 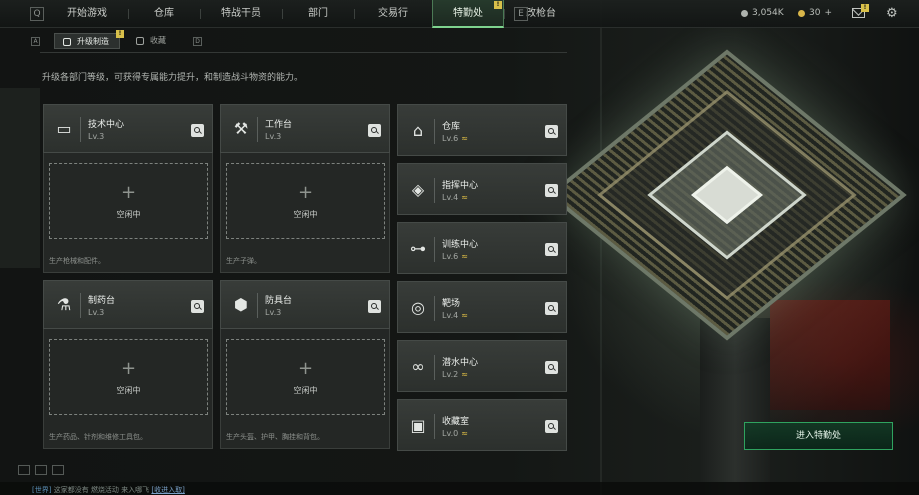 I want to click on silver-currency: 3,054K, so click(x=762, y=13).